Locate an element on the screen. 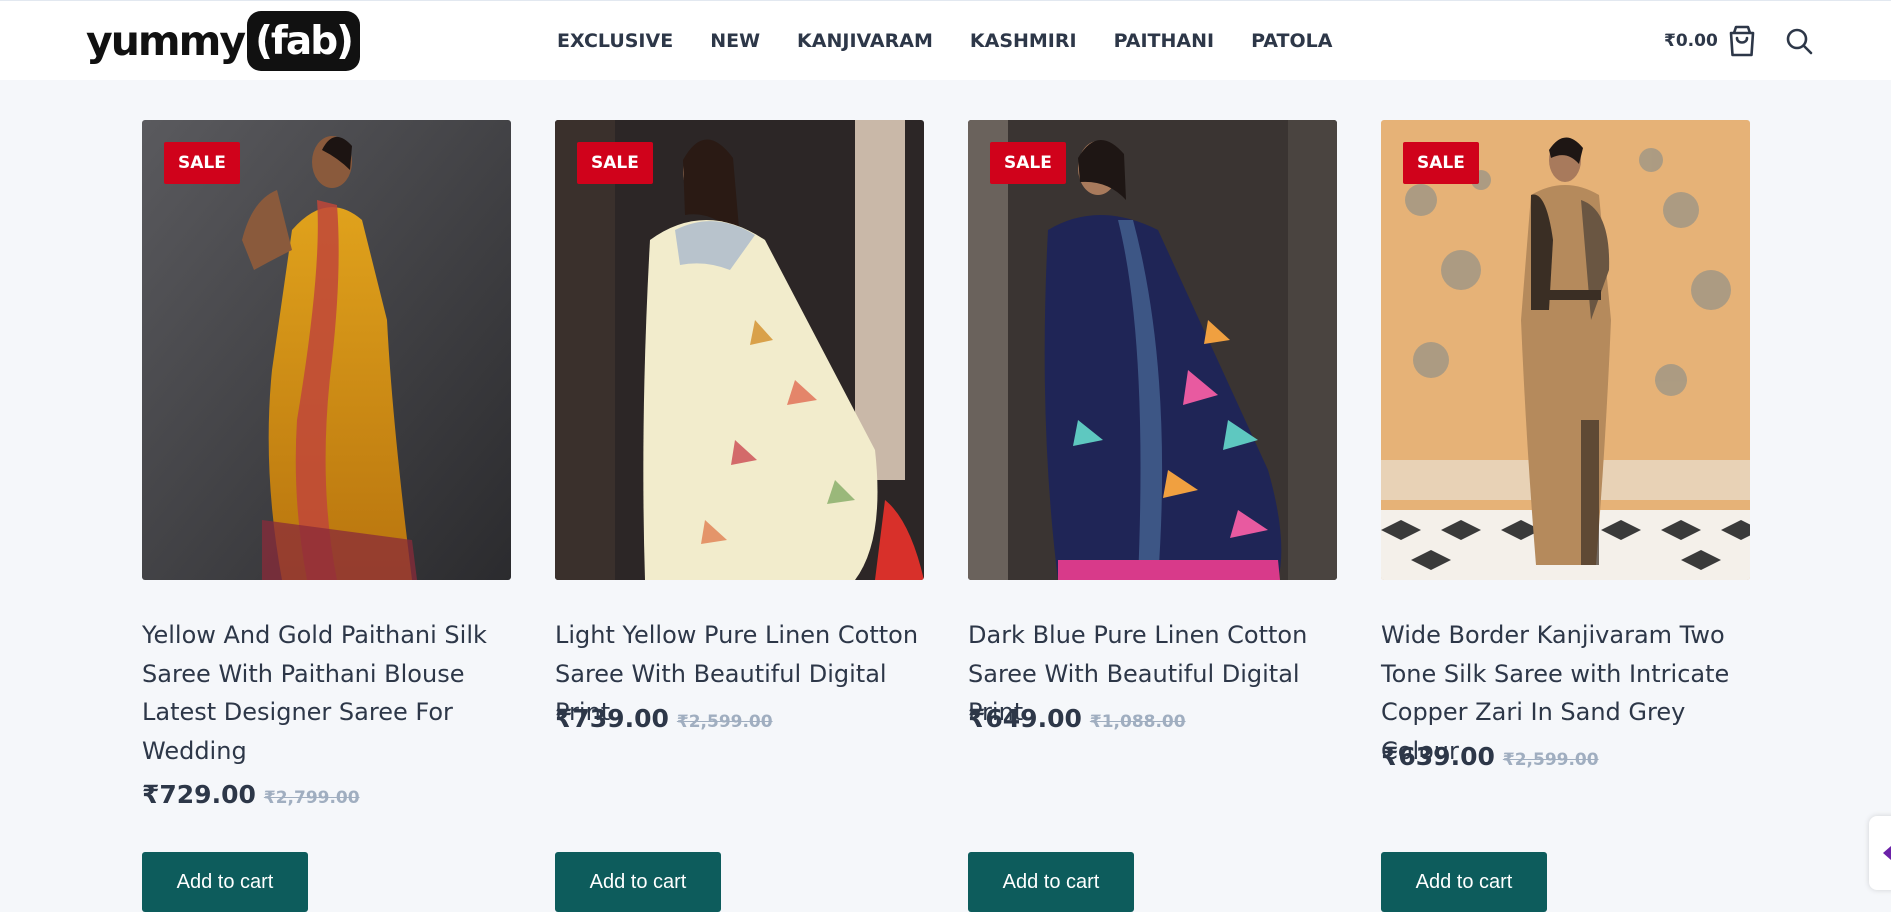  nav-item-kanjivaram: KANJIVARAM is located at coordinates (865, 41).